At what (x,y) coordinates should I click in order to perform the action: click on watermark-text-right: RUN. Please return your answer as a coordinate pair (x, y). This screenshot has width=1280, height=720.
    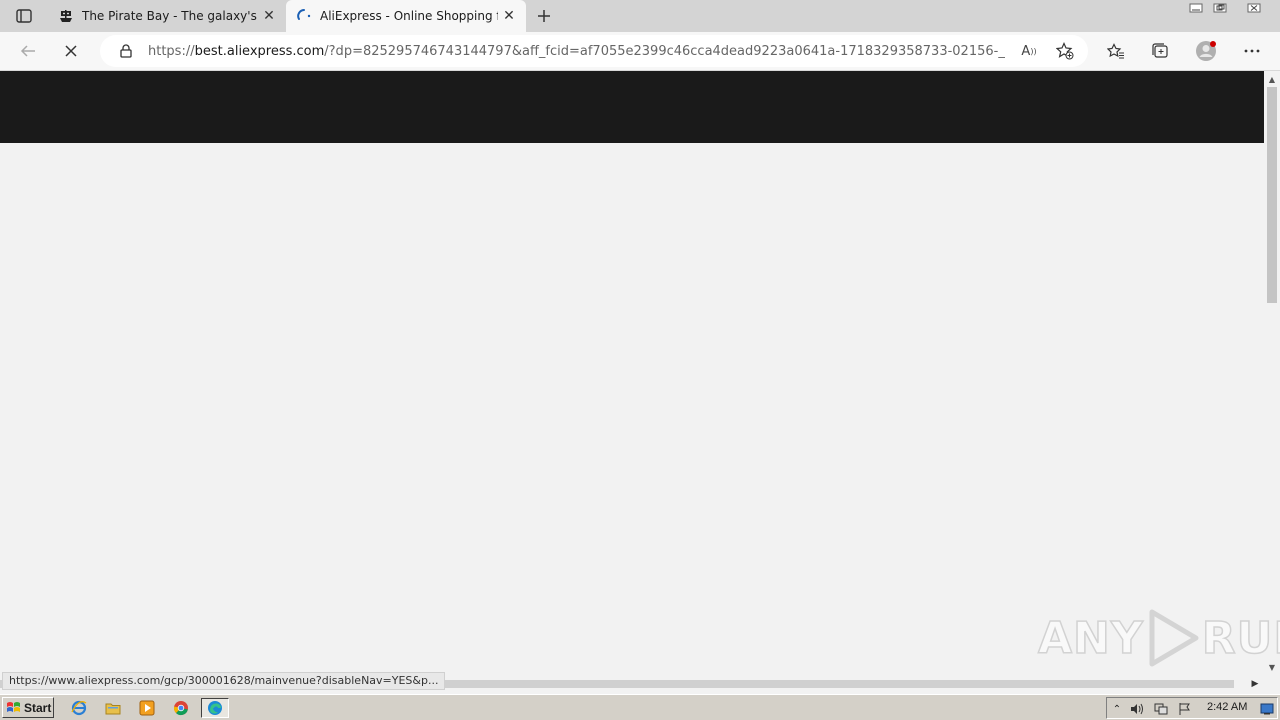
    Looking at the image, I should click on (1240, 638).